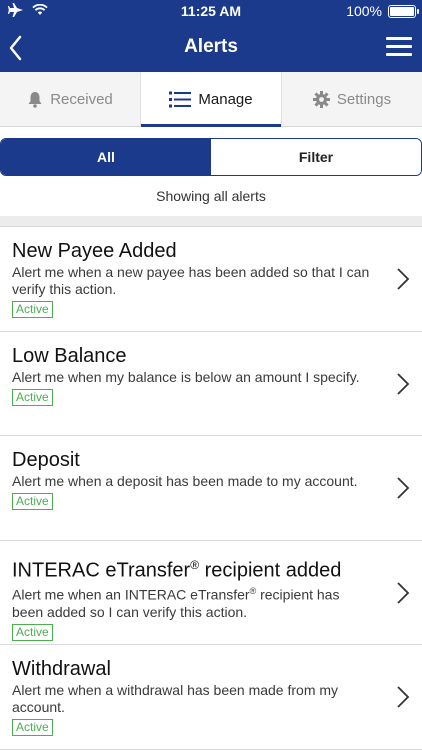  I want to click on tab-manage: Manage, so click(211, 99).